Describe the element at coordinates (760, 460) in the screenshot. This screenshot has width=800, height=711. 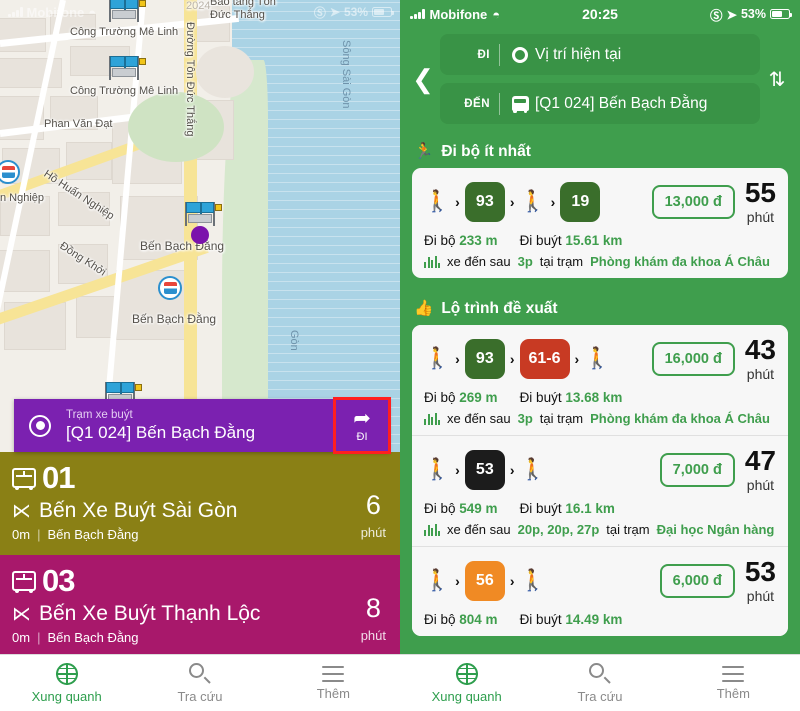
I see `duration-value: 47` at that location.